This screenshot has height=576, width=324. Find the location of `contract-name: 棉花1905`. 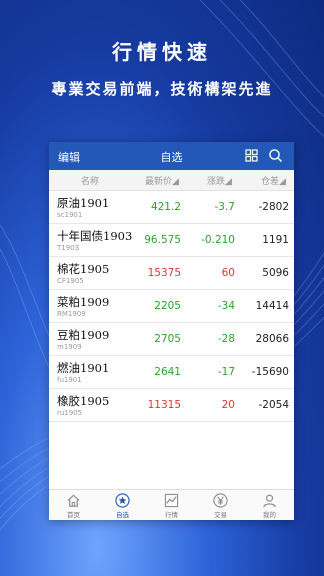

contract-name: 棉花1905 is located at coordinates (83, 269).